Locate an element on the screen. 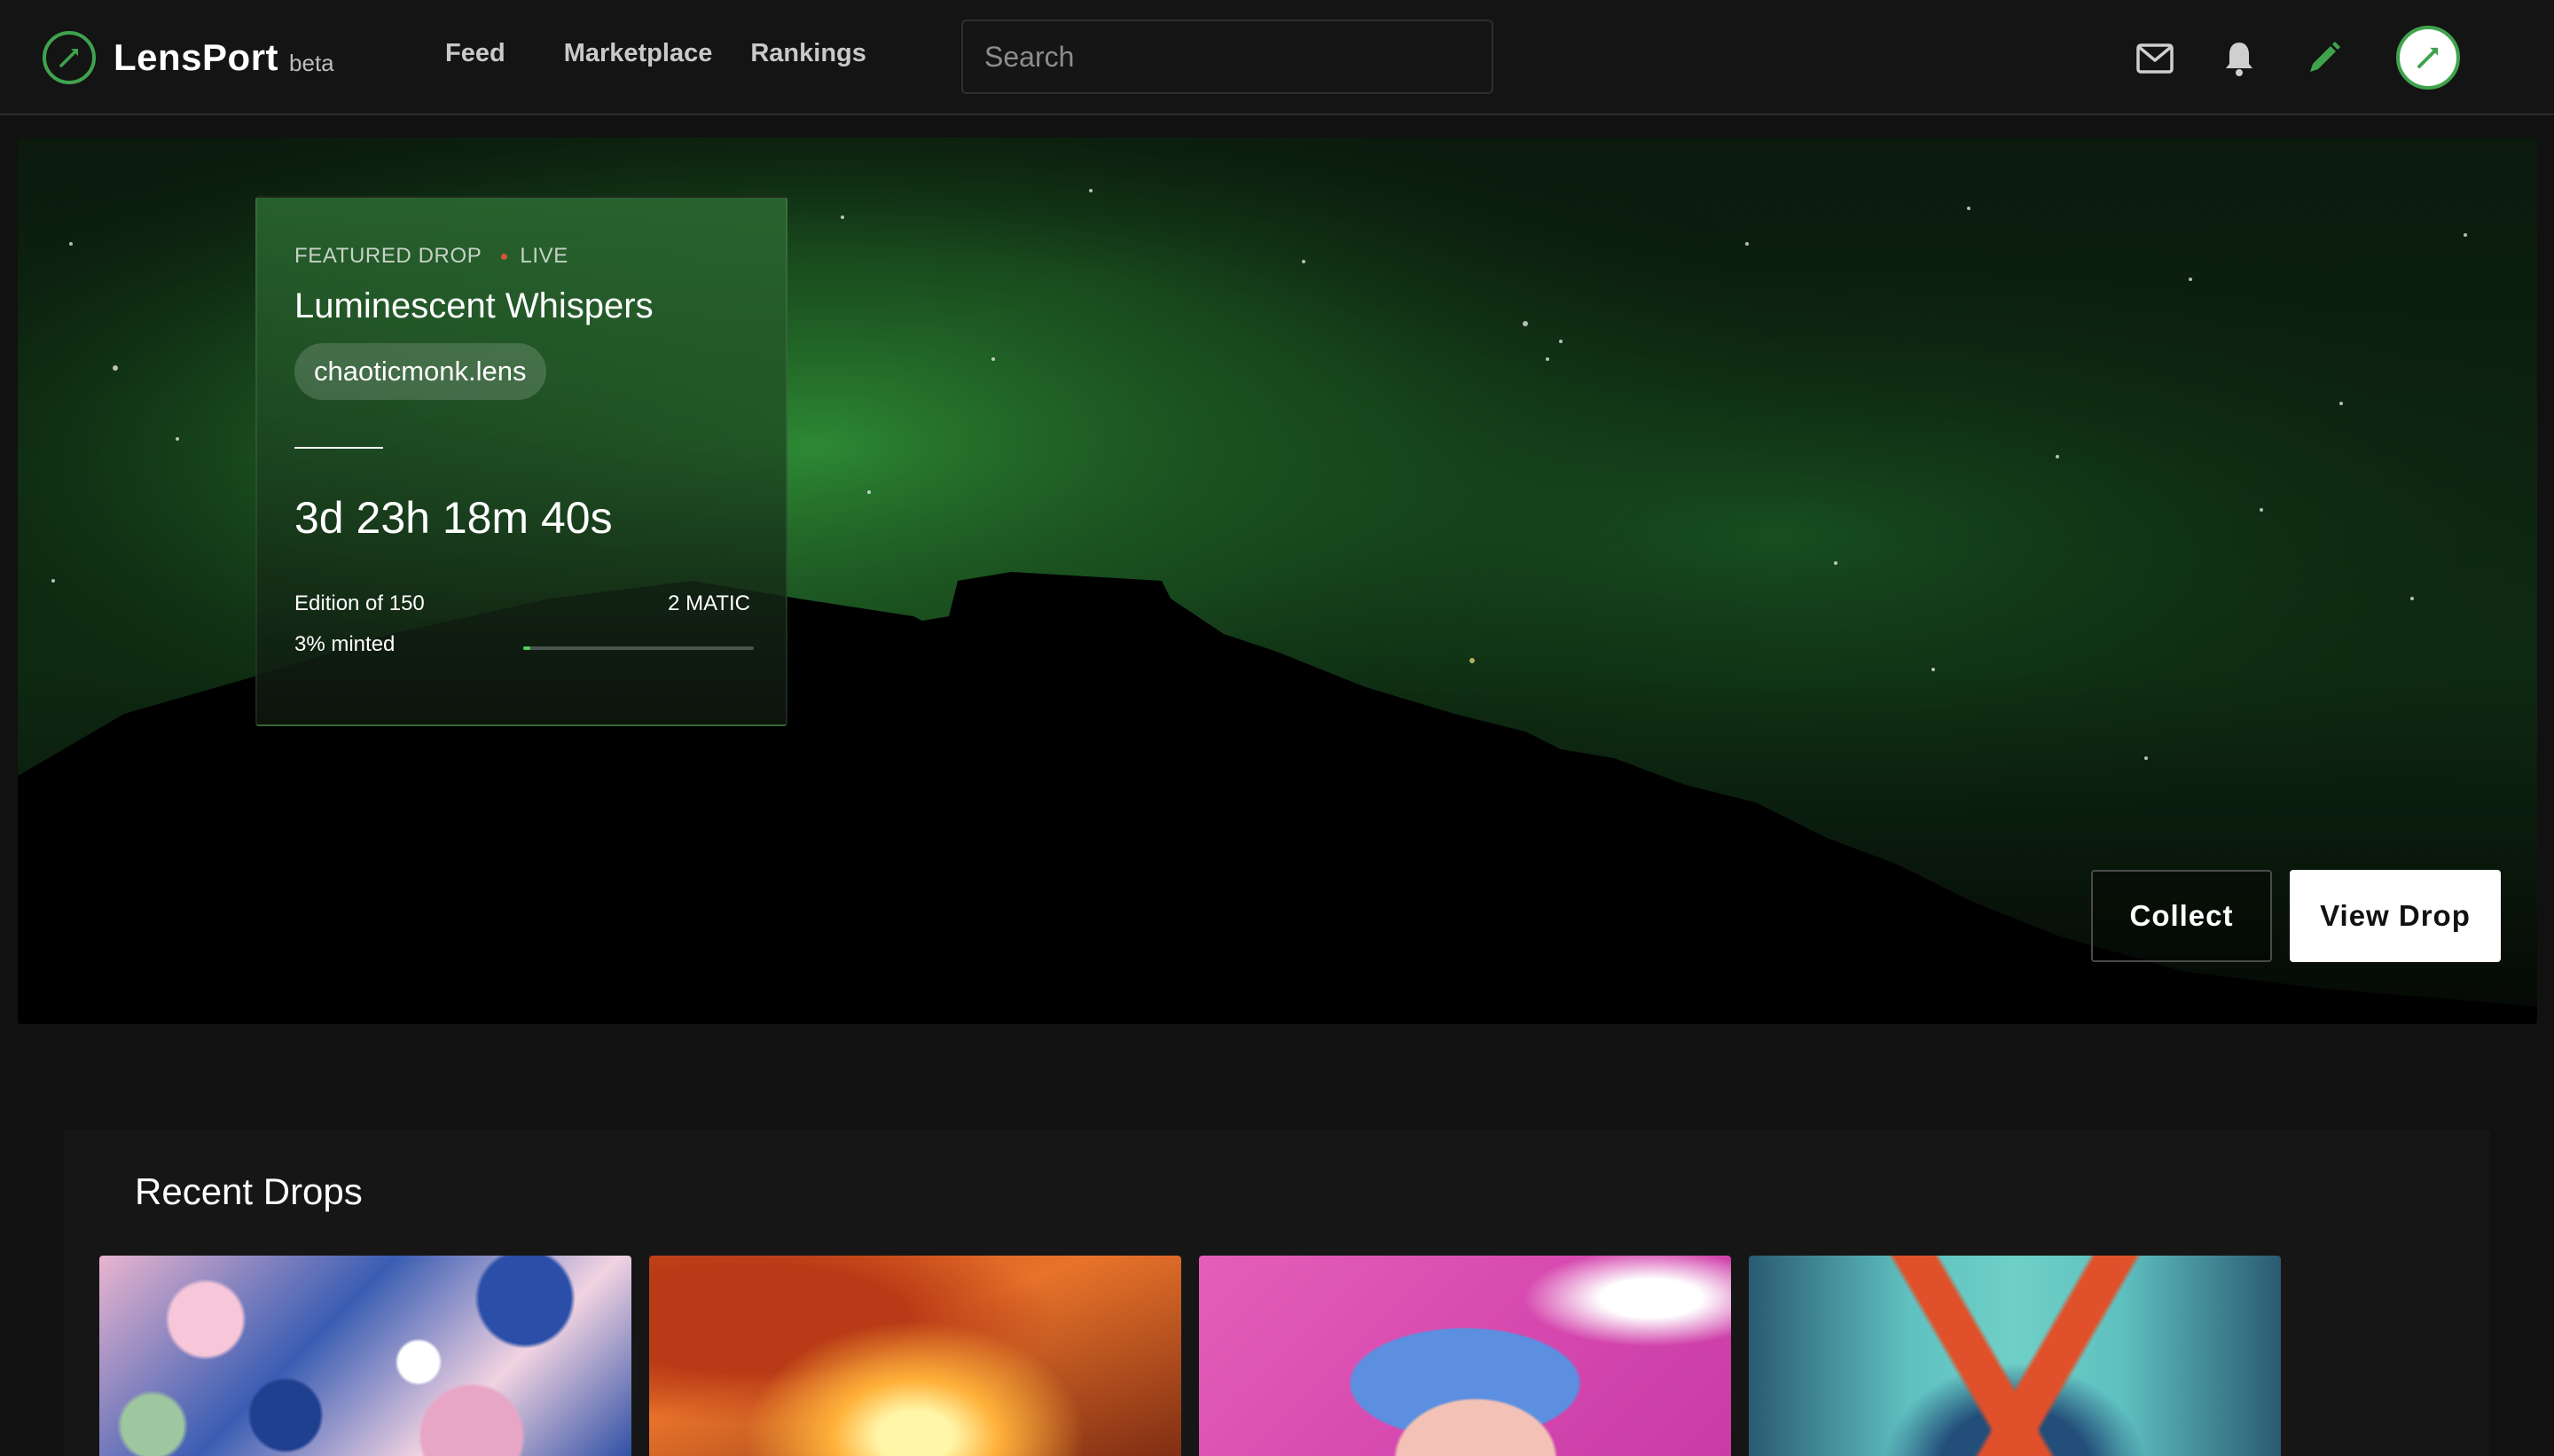  live-status: LIVE is located at coordinates (544, 256).